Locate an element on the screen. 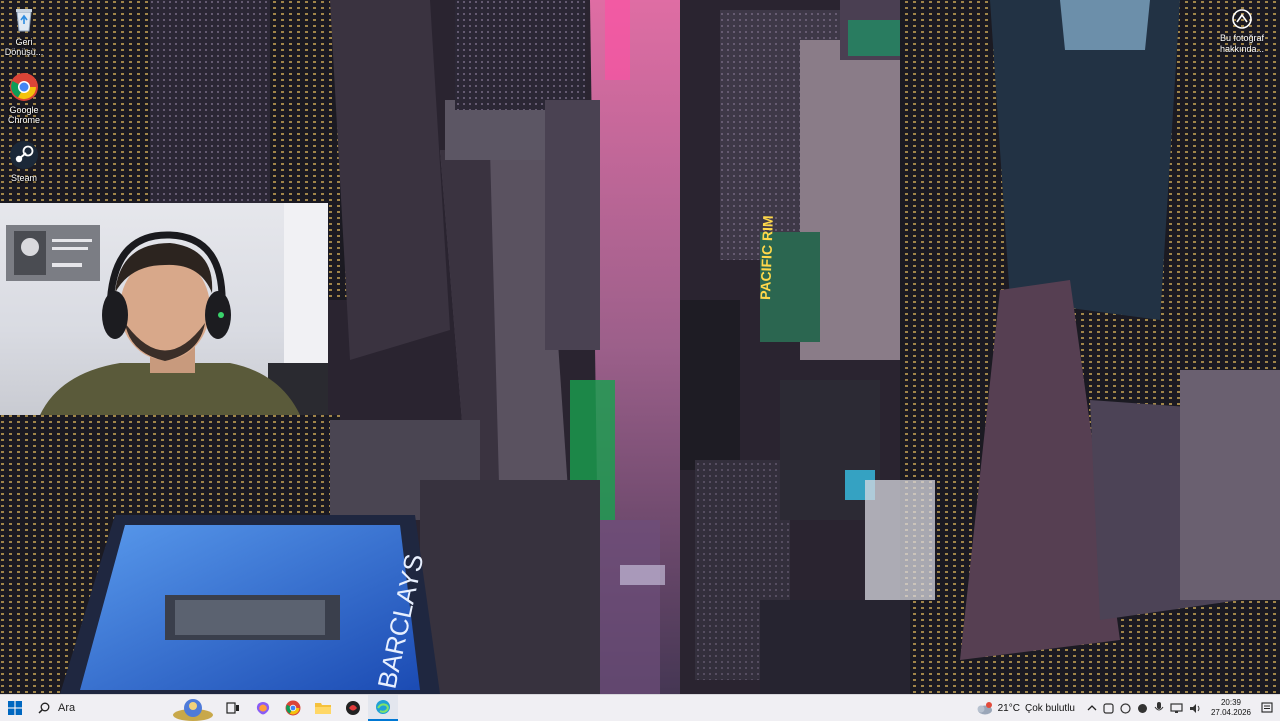 The height and width of the screenshot is (721, 1280). taskbar-search: Ara is located at coordinates (99, 708).